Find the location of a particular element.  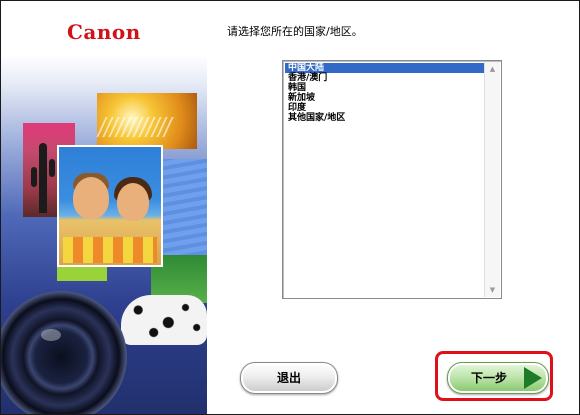

region-item-india: 印度 is located at coordinates (384, 108).